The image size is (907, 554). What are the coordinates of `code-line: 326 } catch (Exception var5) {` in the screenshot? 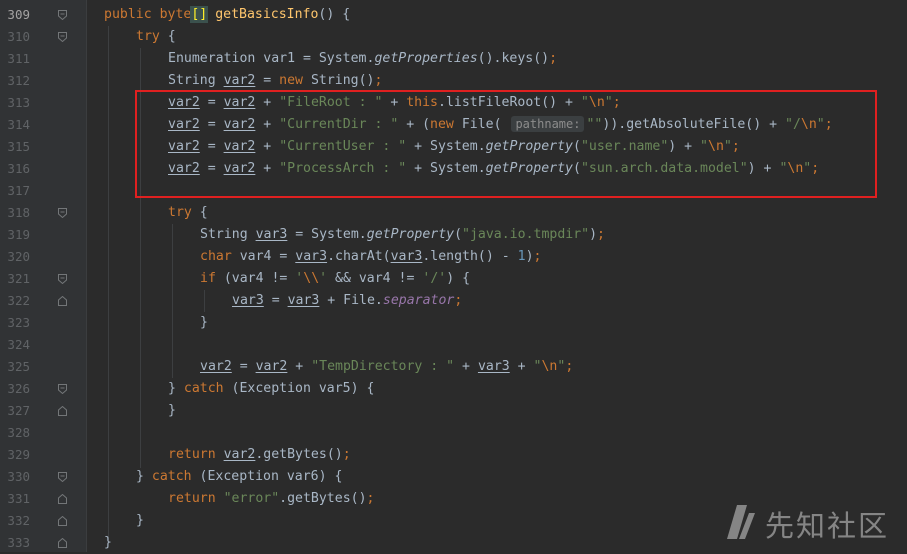 It's located at (453, 389).